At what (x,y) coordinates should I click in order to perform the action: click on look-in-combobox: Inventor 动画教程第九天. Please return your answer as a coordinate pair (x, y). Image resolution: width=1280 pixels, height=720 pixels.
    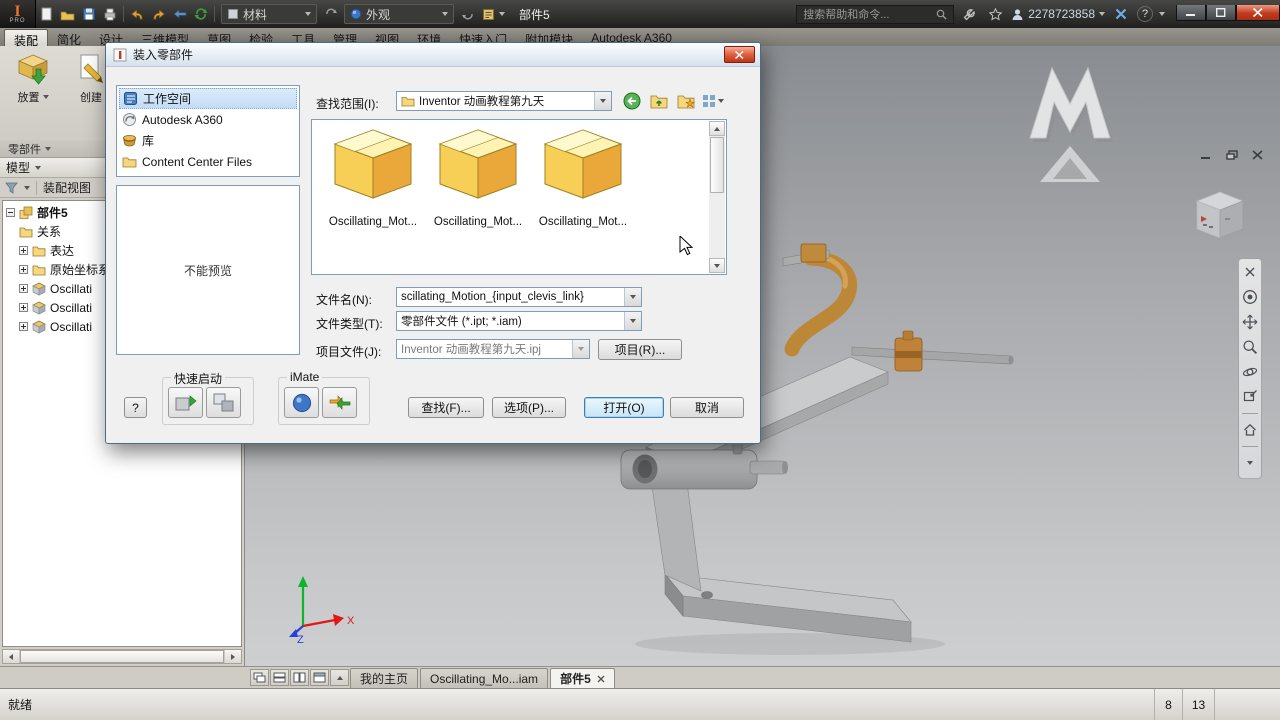
    Looking at the image, I should click on (504, 101).